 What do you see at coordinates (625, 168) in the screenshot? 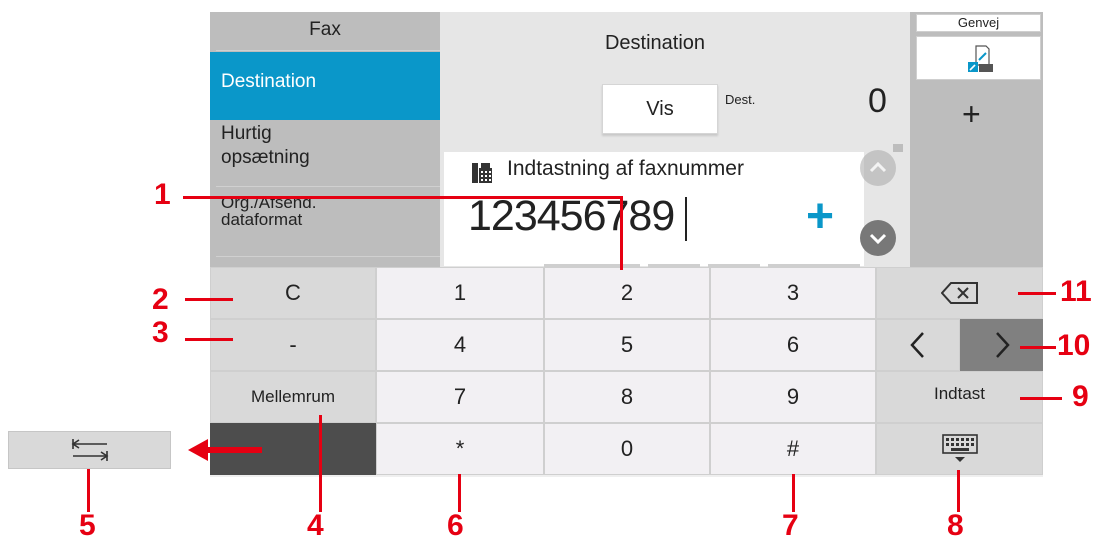
I see `fax-input-label: Indtastning af faxnummer` at bounding box center [625, 168].